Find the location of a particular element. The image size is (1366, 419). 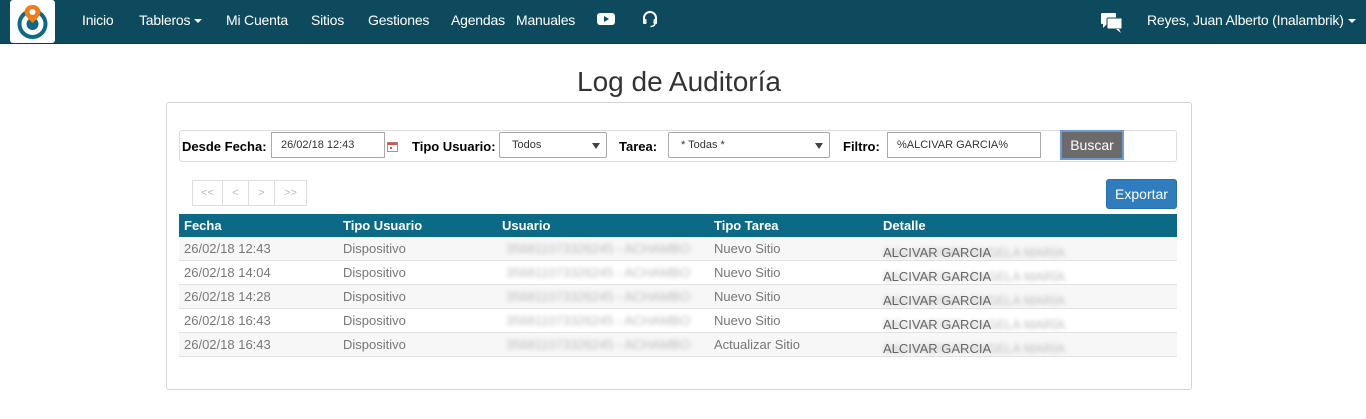

nav-item-agendas: Agendas is located at coordinates (478, 20).